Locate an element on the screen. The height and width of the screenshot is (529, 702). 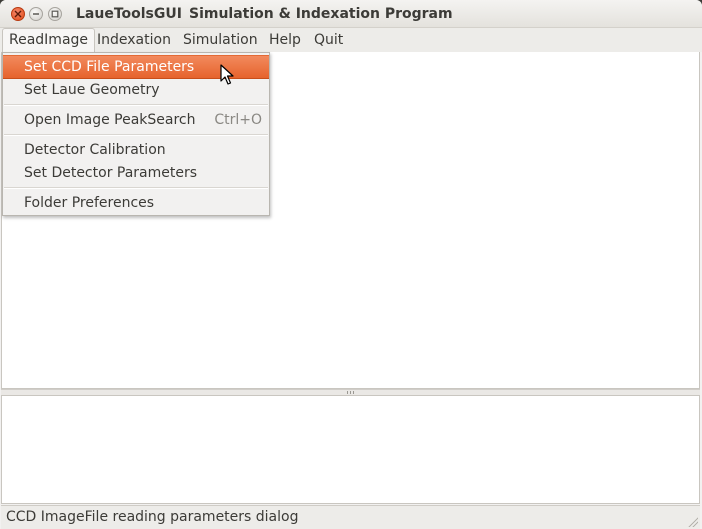
menu-readimage: ReadImage is located at coordinates (49, 40).